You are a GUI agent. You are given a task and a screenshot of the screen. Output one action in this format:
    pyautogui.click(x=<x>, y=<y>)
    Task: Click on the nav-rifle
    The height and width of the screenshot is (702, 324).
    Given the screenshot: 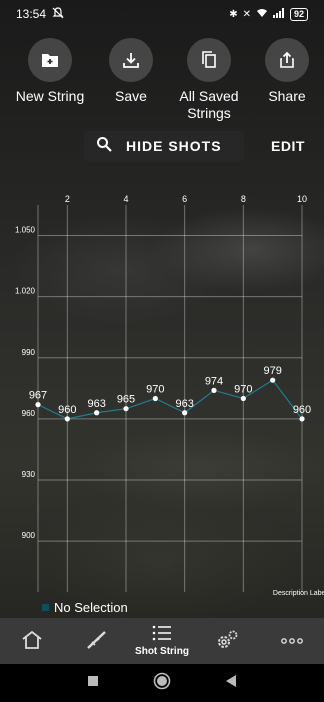 What is the action you would take?
    pyautogui.click(x=97, y=641)
    